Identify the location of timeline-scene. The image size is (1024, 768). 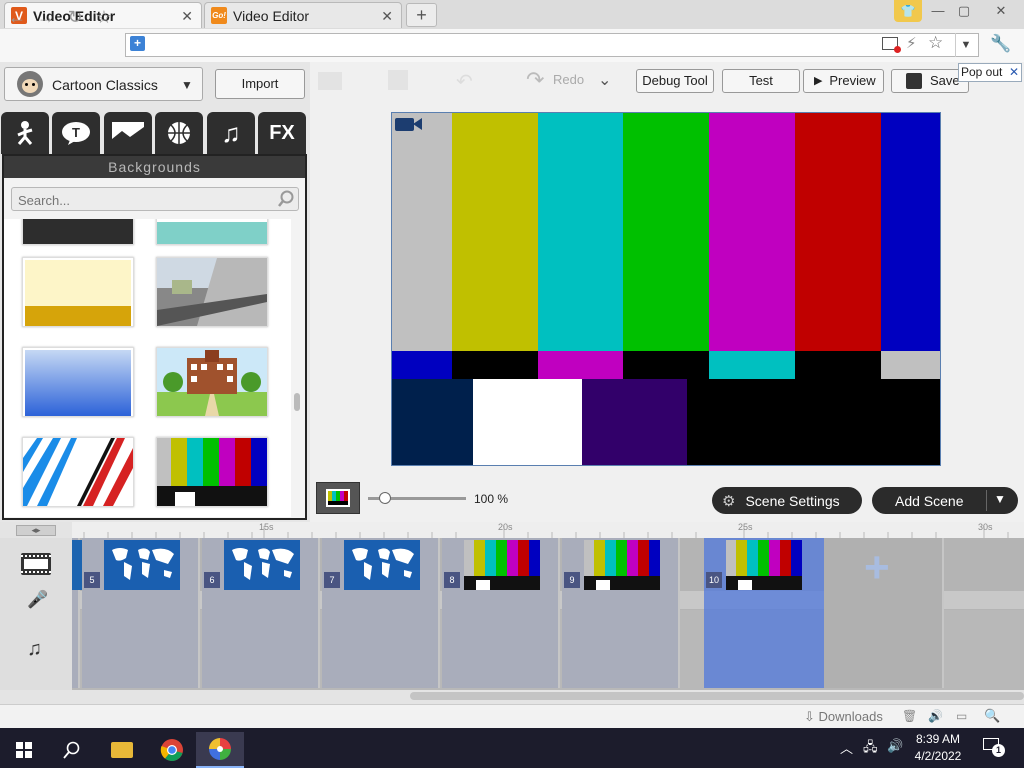
(77, 613).